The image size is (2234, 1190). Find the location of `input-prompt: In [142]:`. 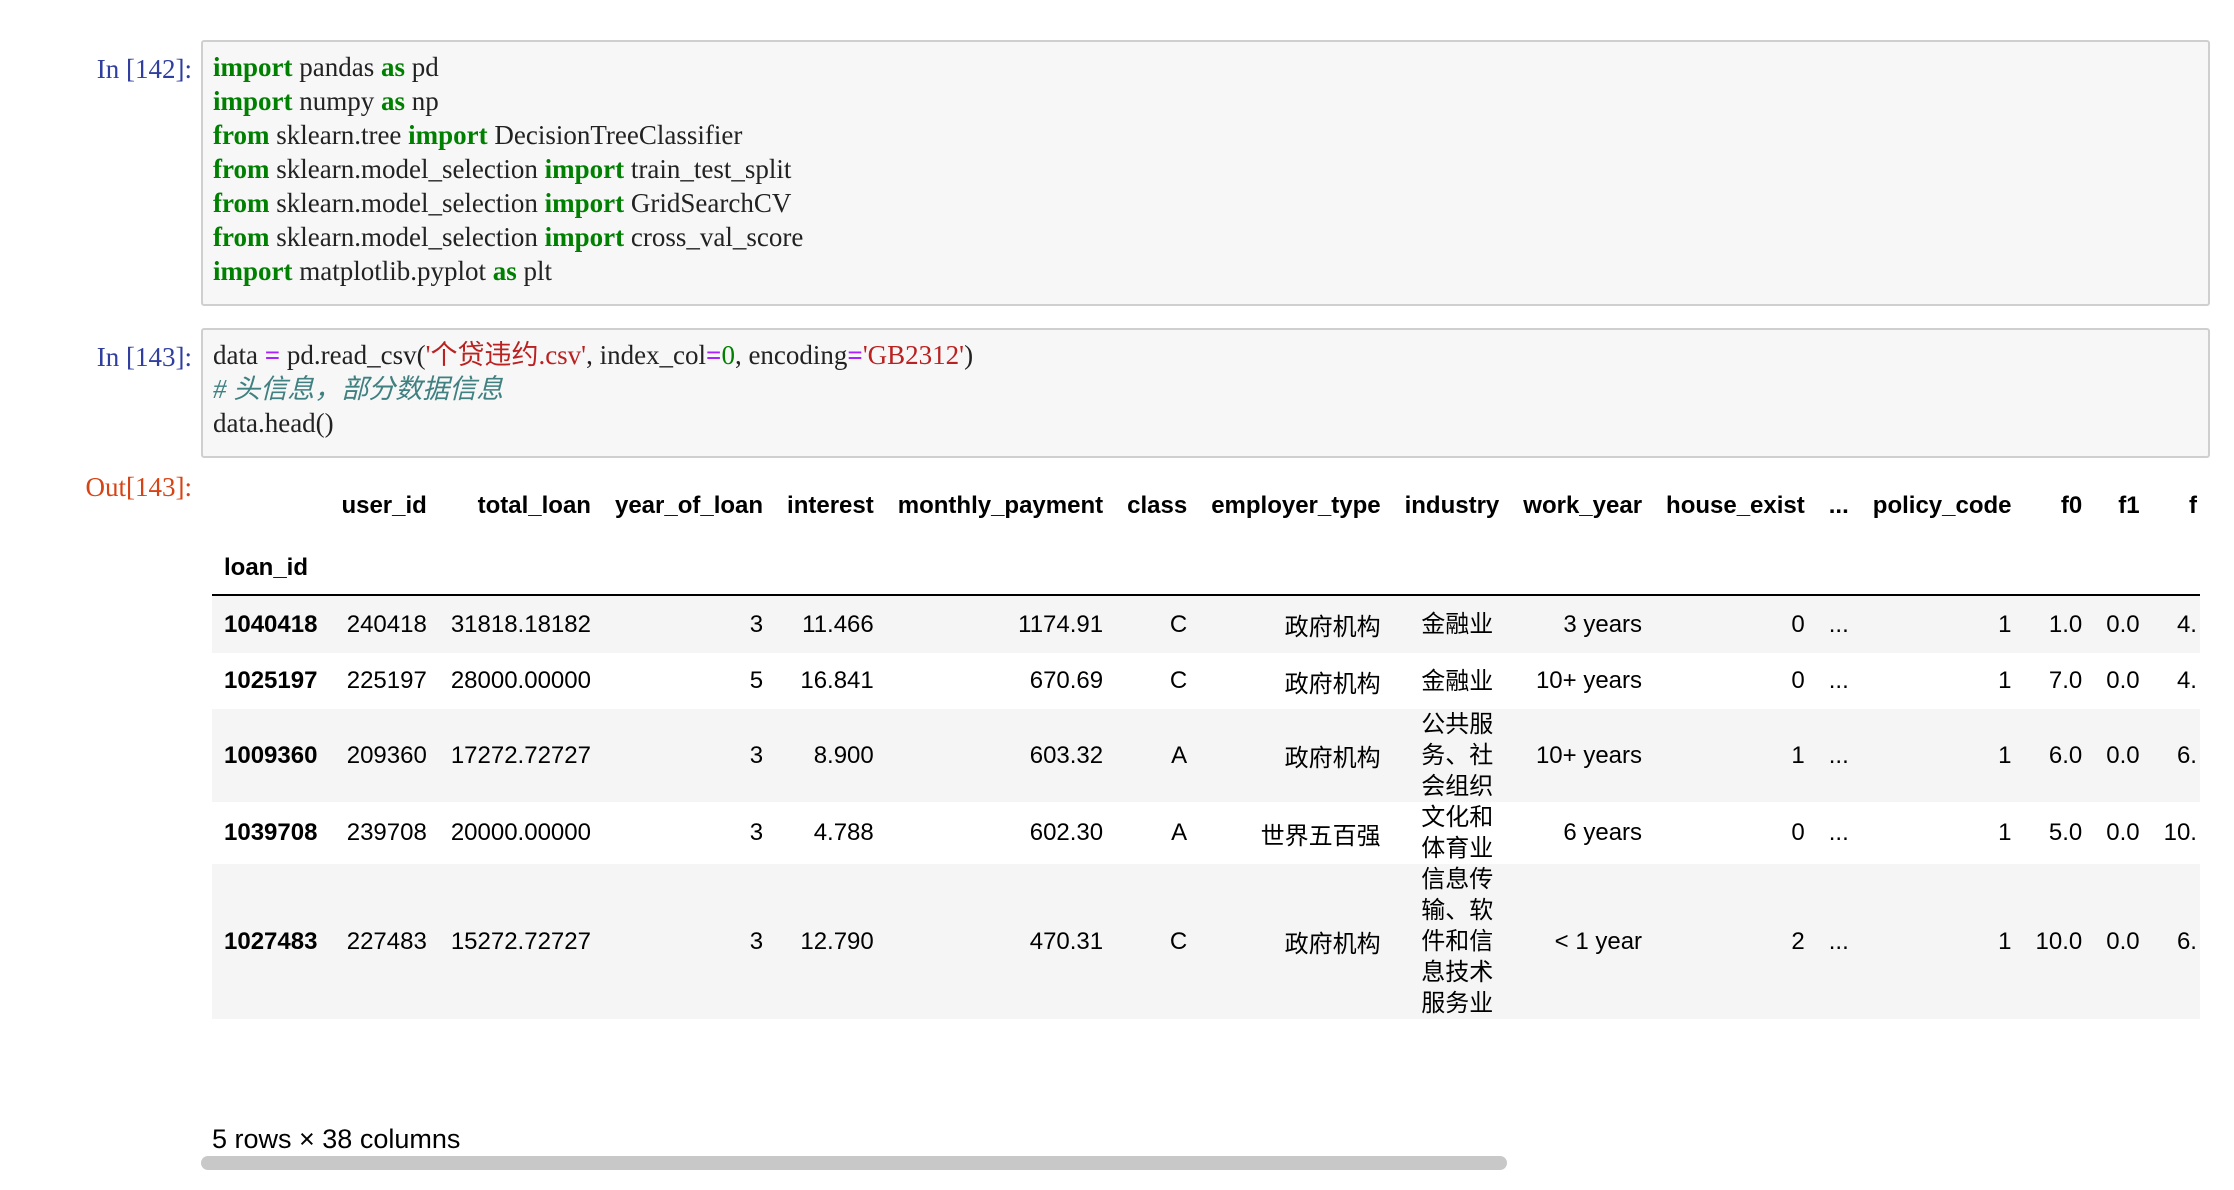

input-prompt: In [142]: is located at coordinates (144, 69).